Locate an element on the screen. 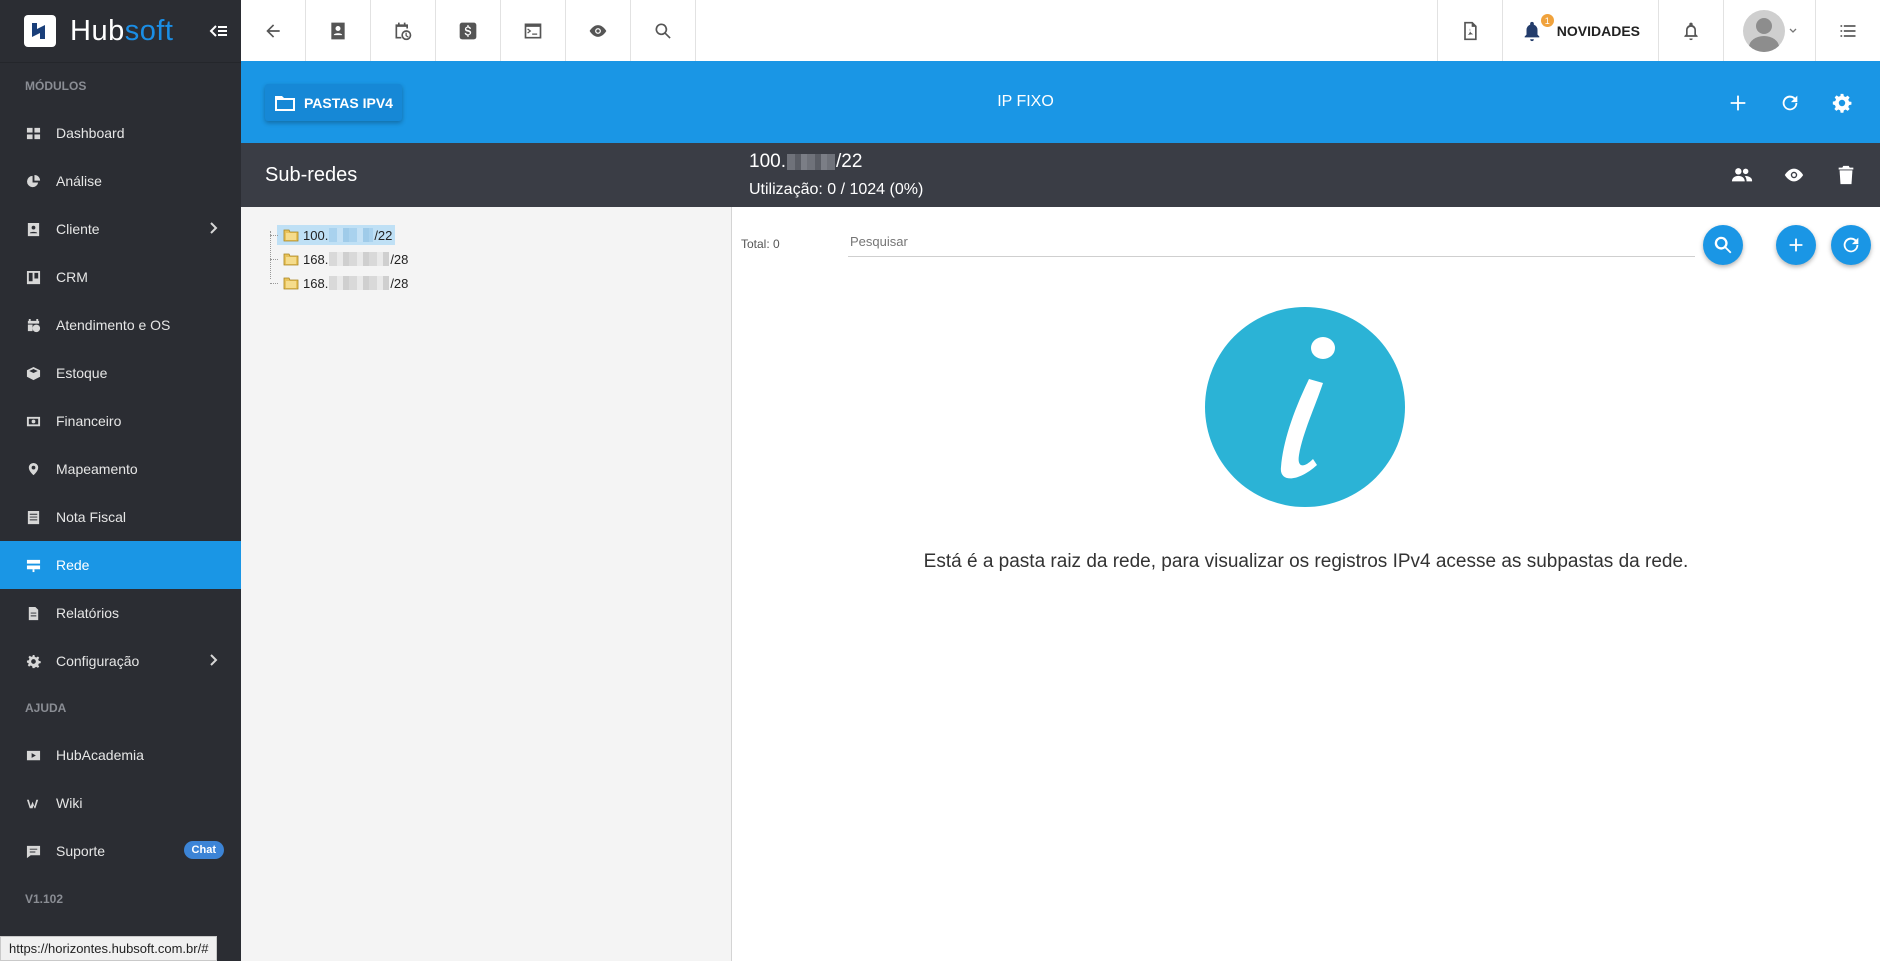  sidebar-item-financeiro: Financeiro is located at coordinates (120, 421).